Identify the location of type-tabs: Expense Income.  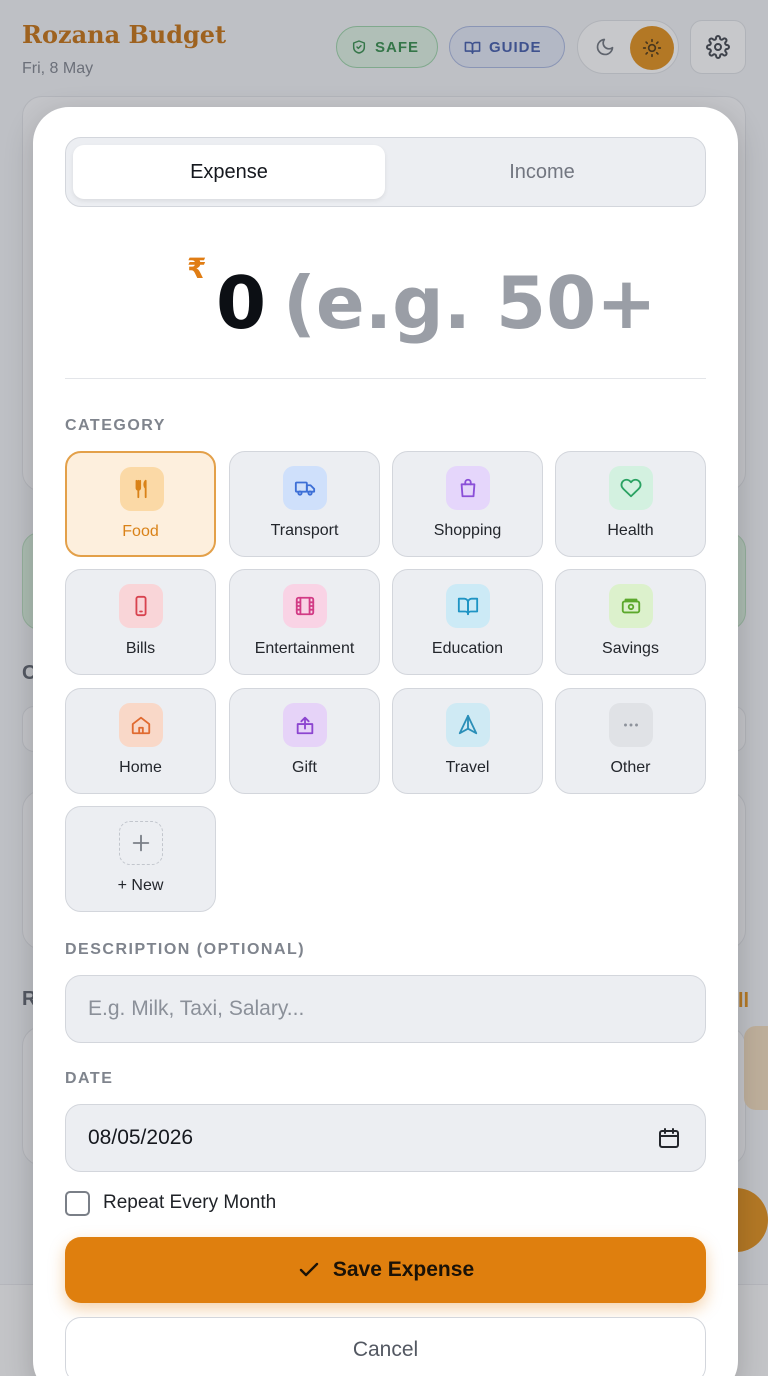
(385, 172).